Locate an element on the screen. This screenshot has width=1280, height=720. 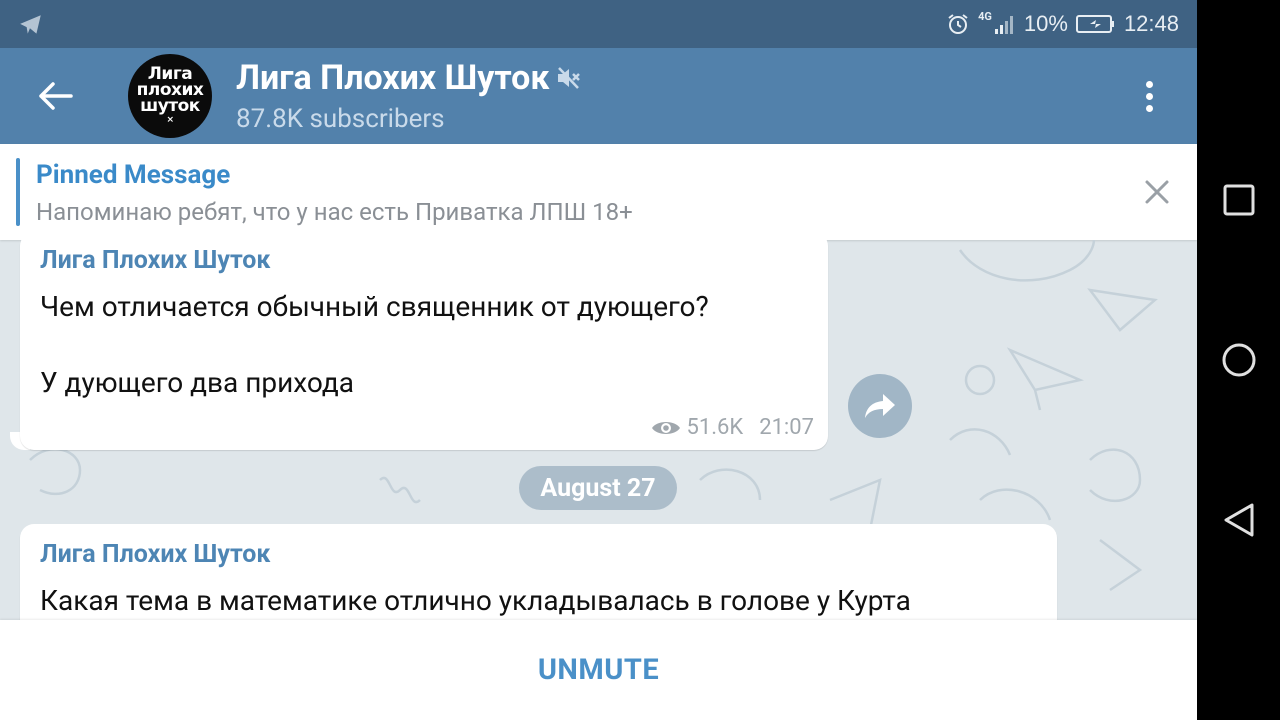
views-counter: 51.6K is located at coordinates (697, 427).